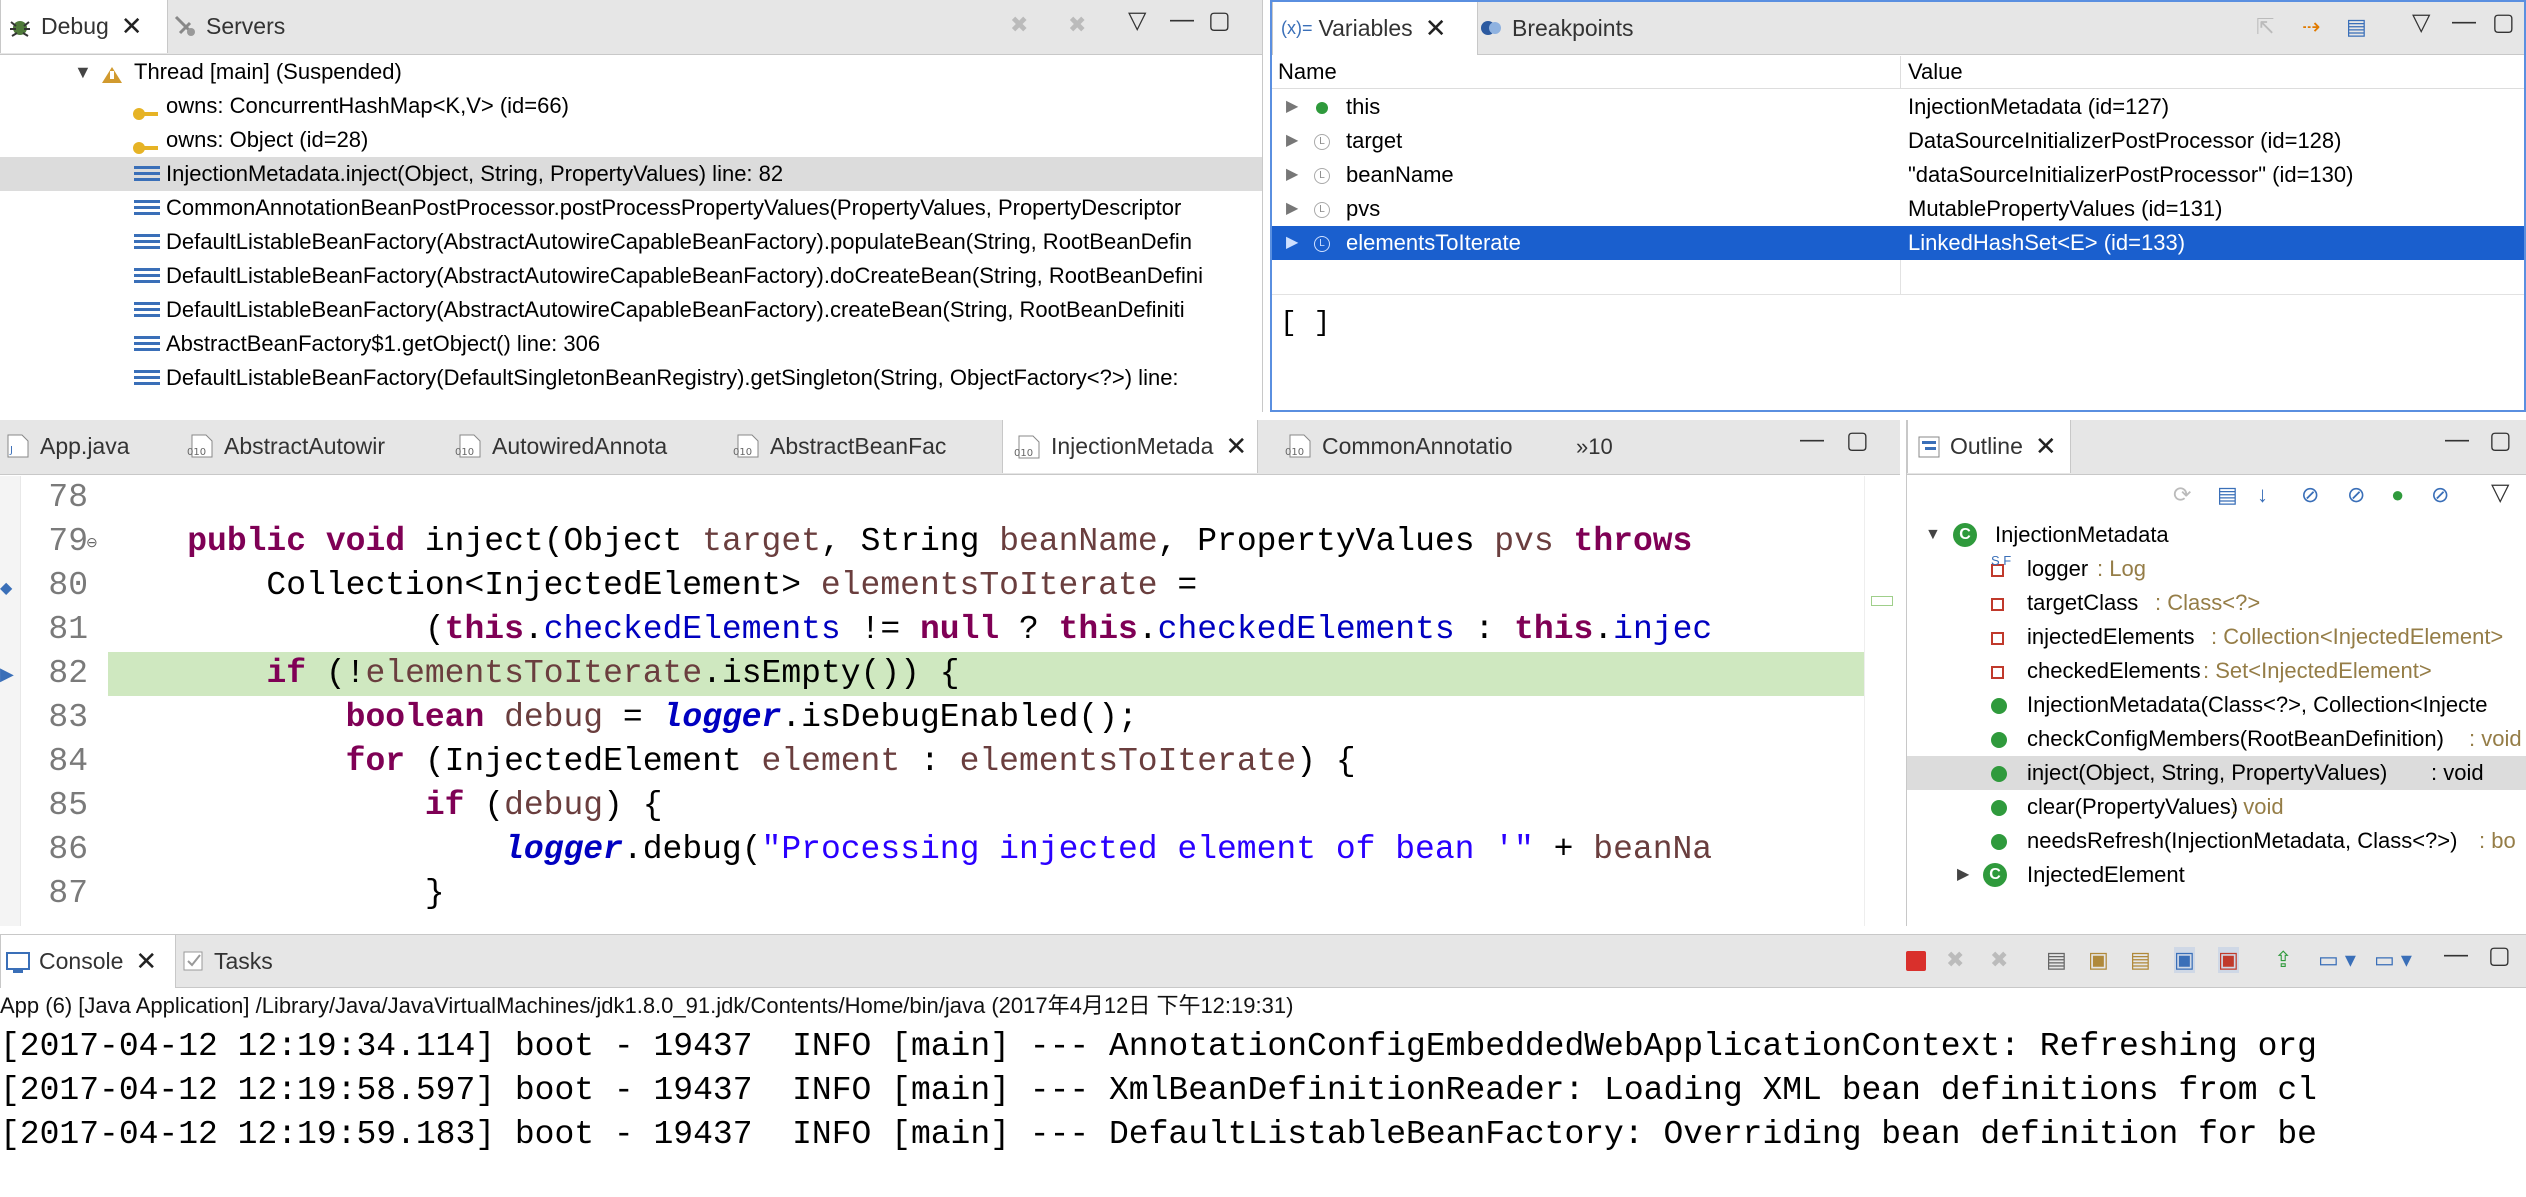  I want to click on more-tabs-button: »10, so click(1594, 447).